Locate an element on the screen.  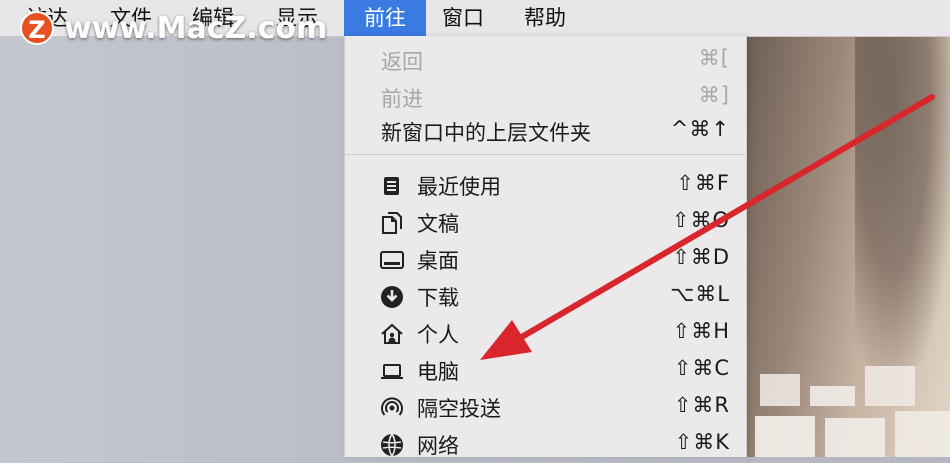
menu-item-shortcut: ⌥⌘L is located at coordinates (700, 294).